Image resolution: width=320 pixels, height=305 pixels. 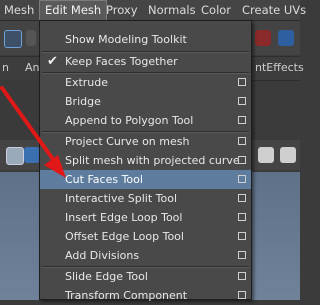 I want to click on menu-item-label: Bridge, so click(x=83, y=101).